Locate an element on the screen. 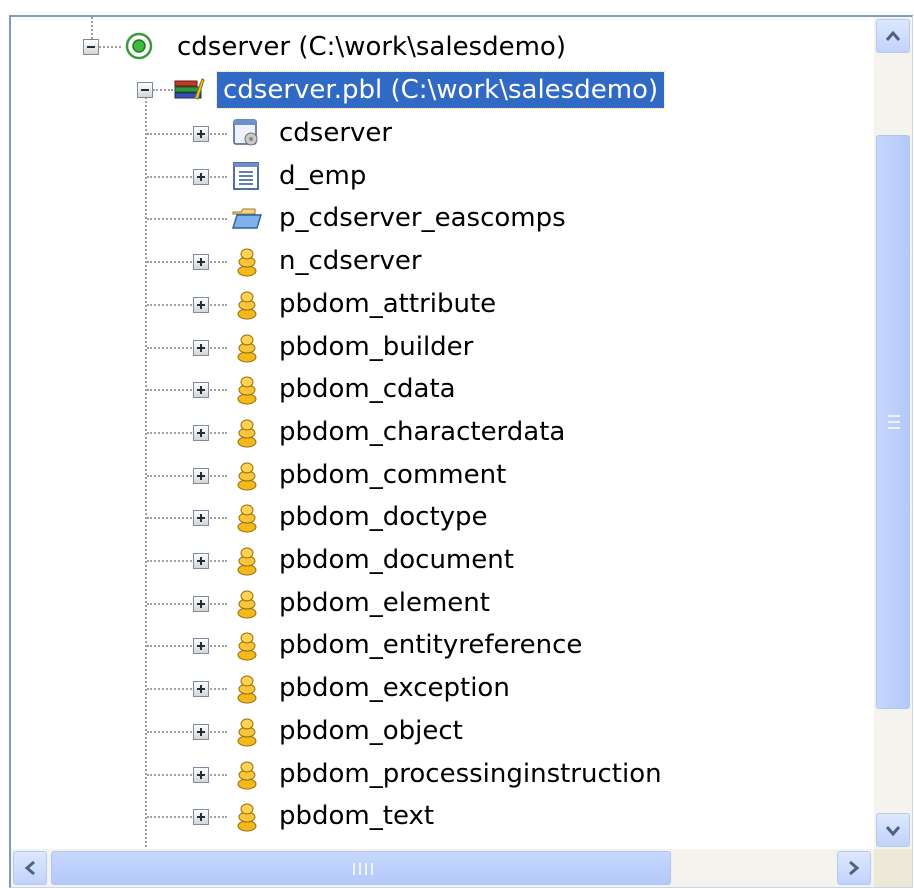 Image resolution: width=914 pixels, height=888 pixels. tree-node-object: pbdom_exception is located at coordinates (394, 688).